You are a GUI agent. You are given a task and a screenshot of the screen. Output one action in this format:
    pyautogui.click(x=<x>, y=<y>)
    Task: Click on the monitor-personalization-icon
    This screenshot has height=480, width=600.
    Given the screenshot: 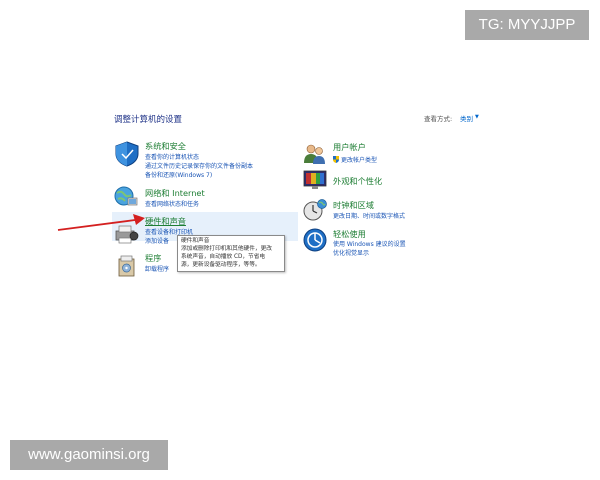 What is the action you would take?
    pyautogui.click(x=315, y=180)
    